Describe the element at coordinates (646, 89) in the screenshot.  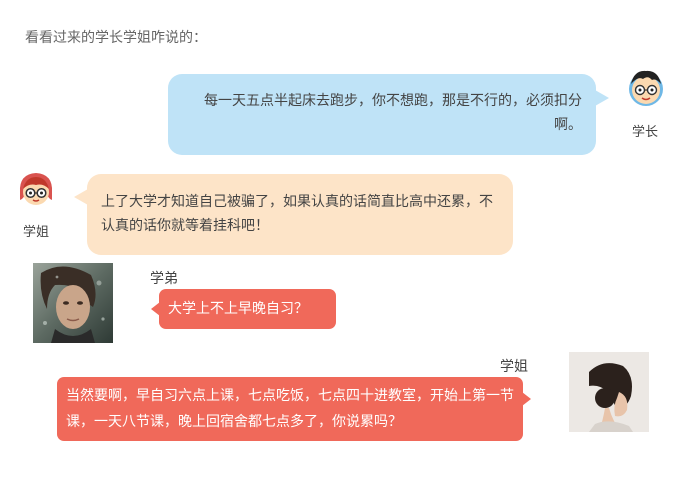
I see `boy-cartoon-avatar-icon` at that location.